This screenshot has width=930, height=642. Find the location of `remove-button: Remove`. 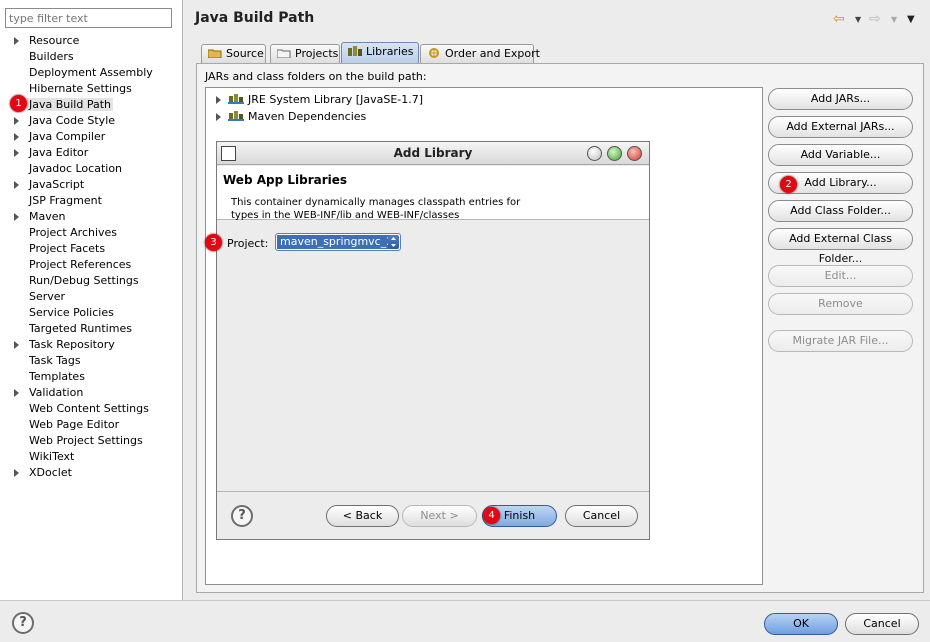

remove-button: Remove is located at coordinates (840, 304).